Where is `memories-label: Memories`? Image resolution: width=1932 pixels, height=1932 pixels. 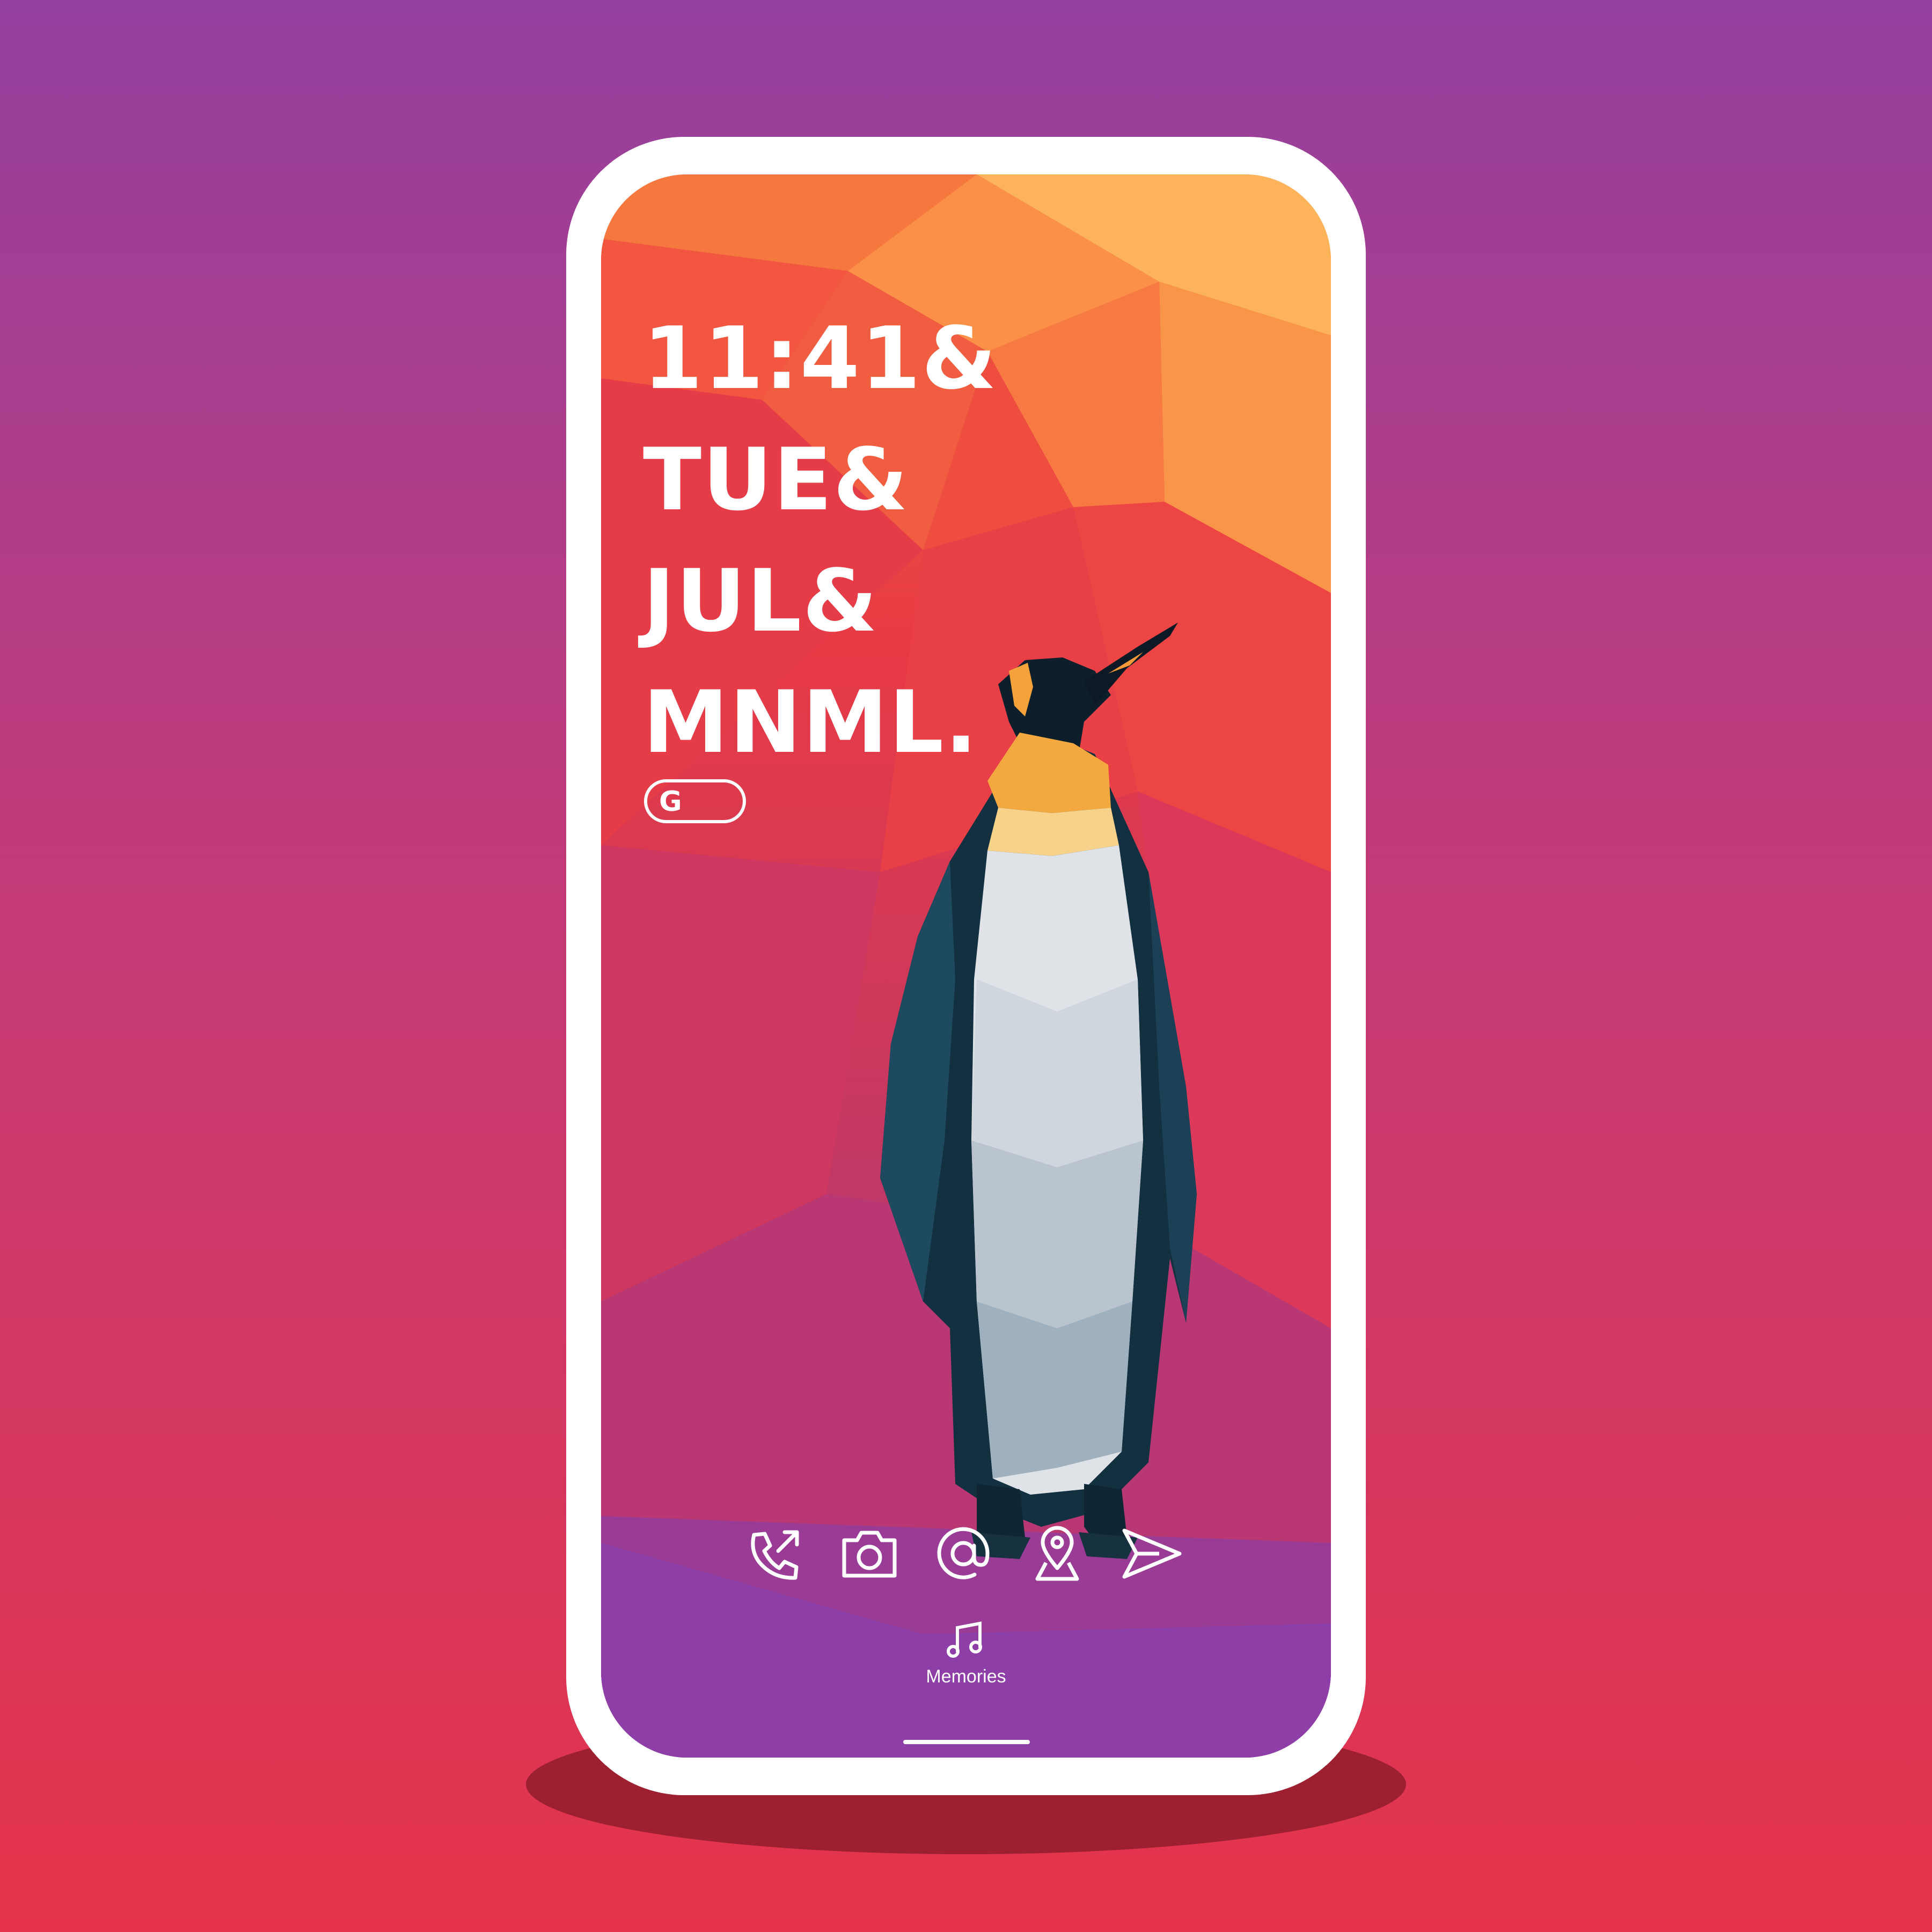
memories-label: Memories is located at coordinates (966, 1676).